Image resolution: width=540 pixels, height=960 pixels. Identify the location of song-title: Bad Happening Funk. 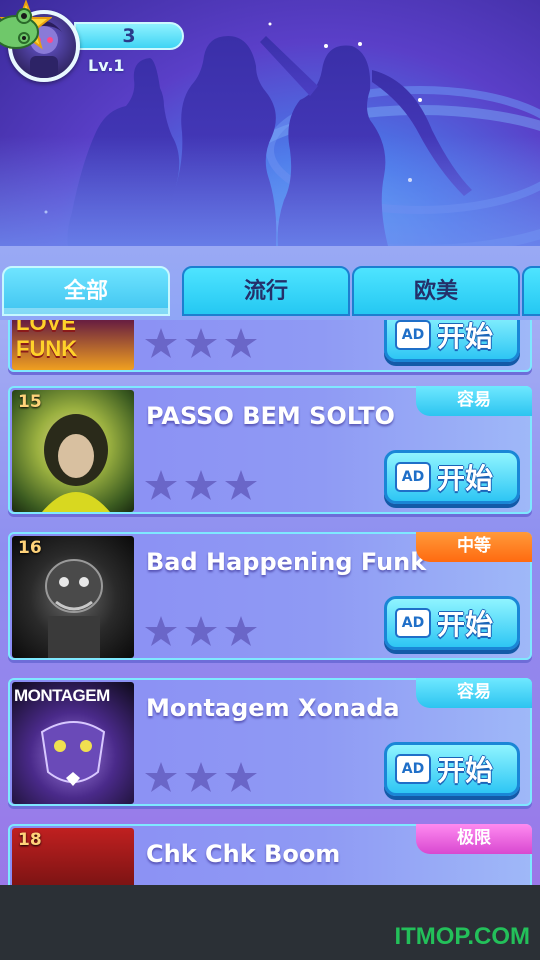
(286, 562).